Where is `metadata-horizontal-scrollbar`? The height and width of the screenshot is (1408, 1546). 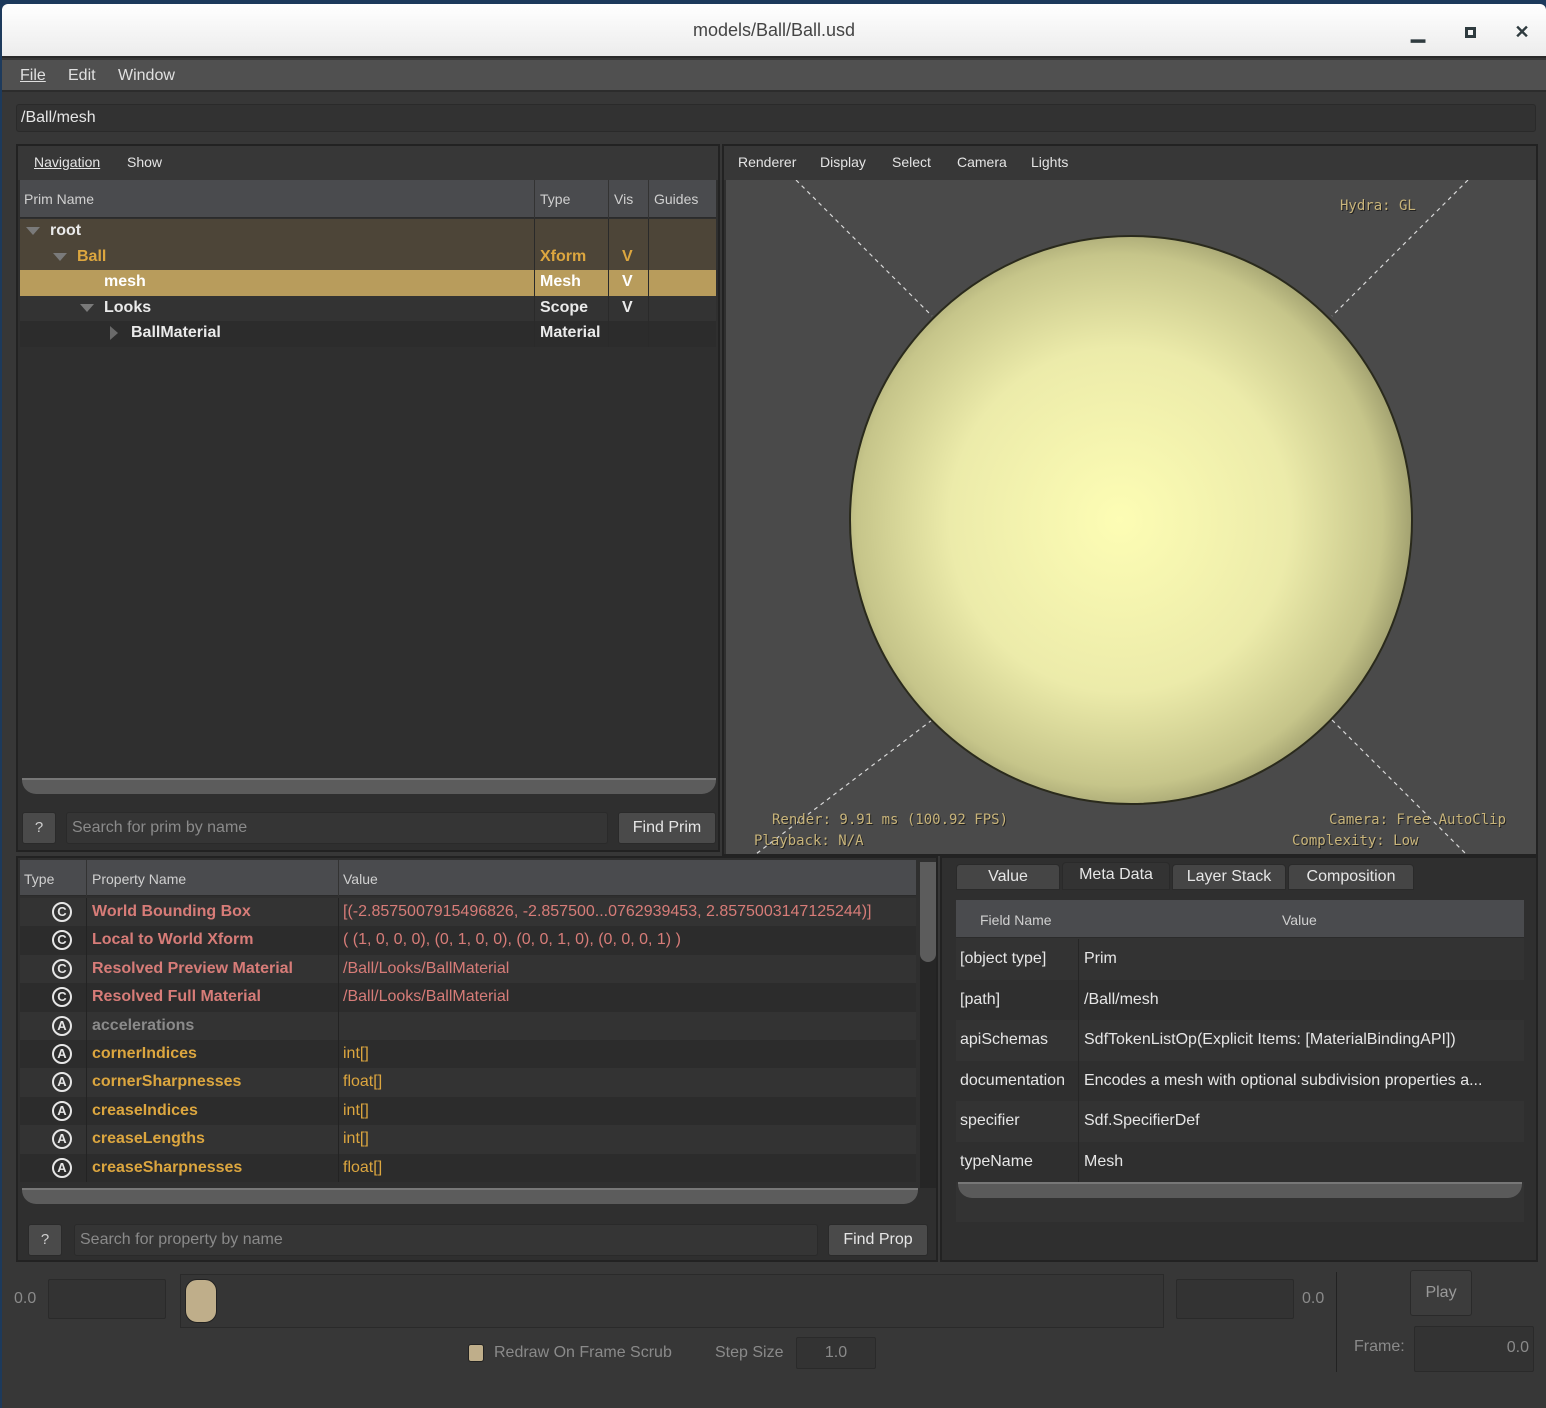 metadata-horizontal-scrollbar is located at coordinates (1240, 1190).